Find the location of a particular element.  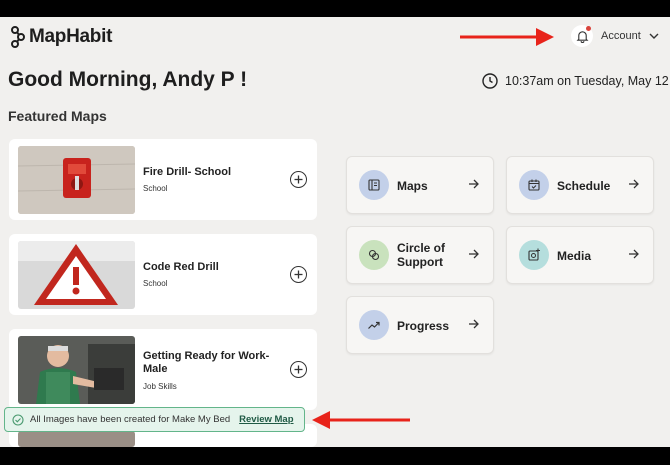

annotation-arrow-toast is located at coordinates (361, 420).